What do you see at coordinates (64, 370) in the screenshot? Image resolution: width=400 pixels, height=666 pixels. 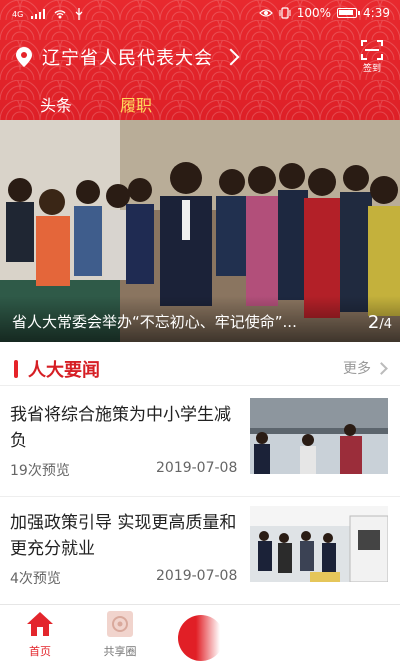 I see `section-title: 人大要闻` at bounding box center [64, 370].